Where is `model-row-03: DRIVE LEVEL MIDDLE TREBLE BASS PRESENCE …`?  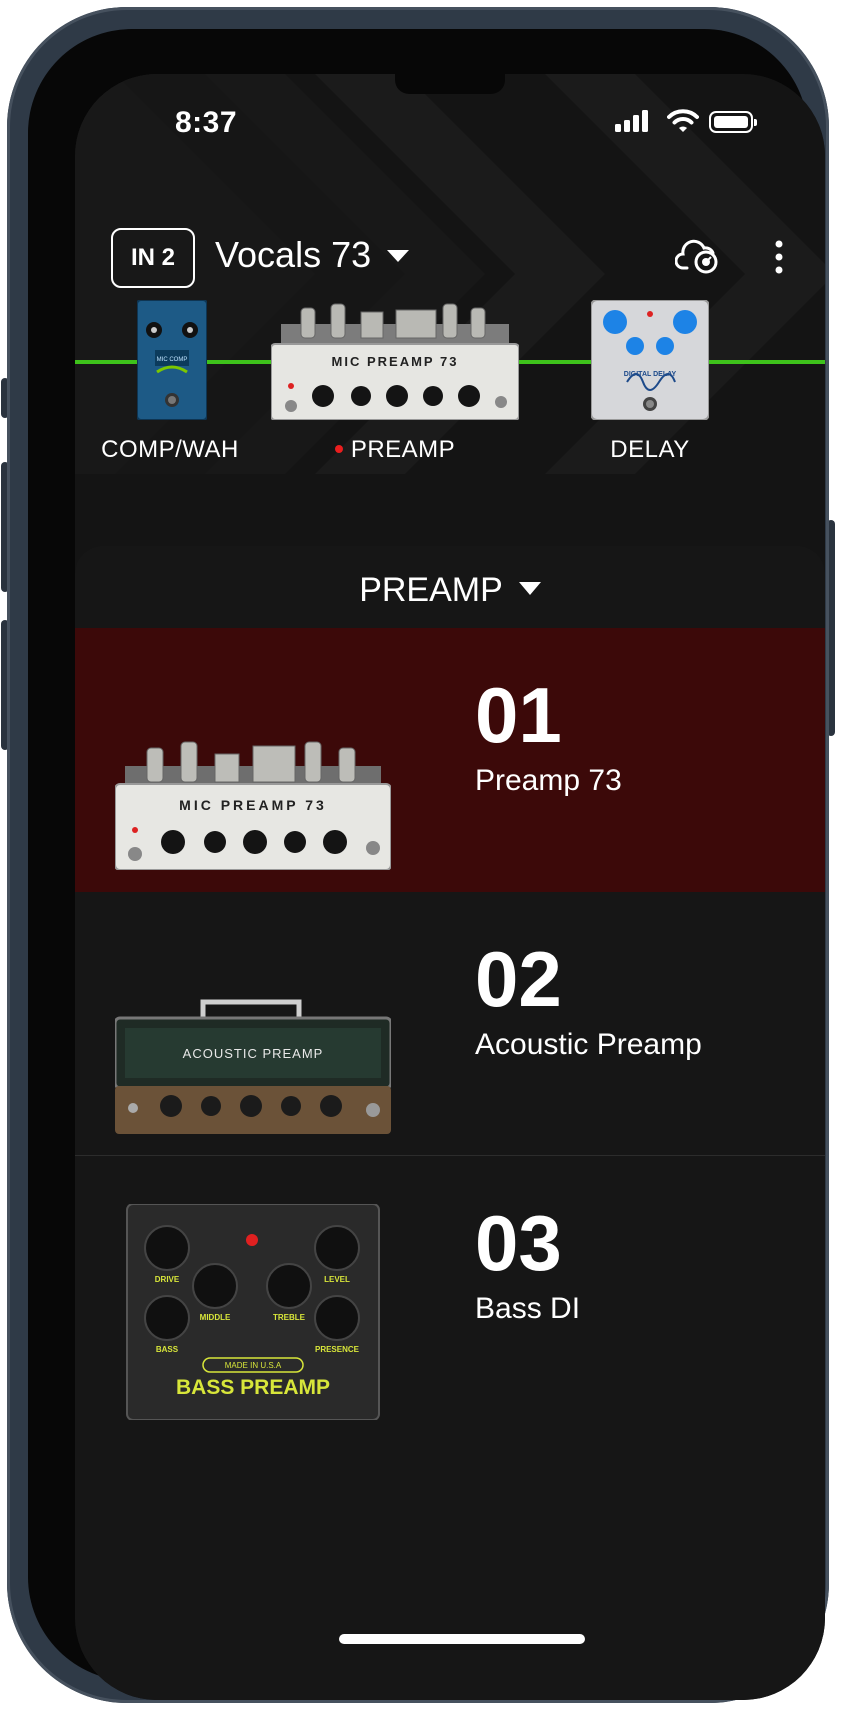
model-row-03: DRIVE LEVEL MIDDLE TREBLE BASS PRESENCE … is located at coordinates (450, 1288).